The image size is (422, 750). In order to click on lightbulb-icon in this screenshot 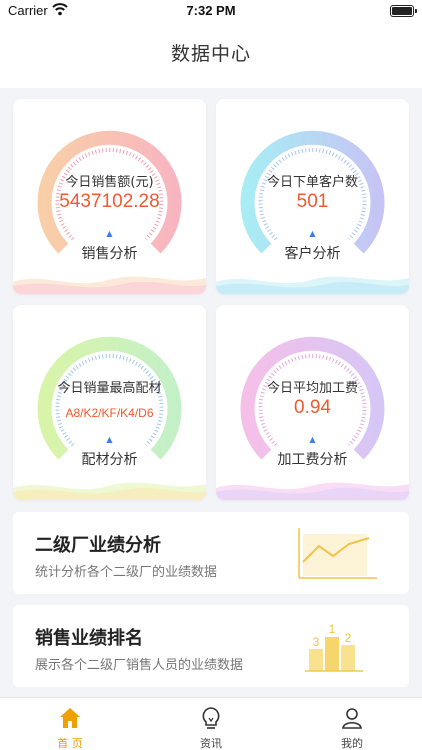, I will do `click(211, 718)`.